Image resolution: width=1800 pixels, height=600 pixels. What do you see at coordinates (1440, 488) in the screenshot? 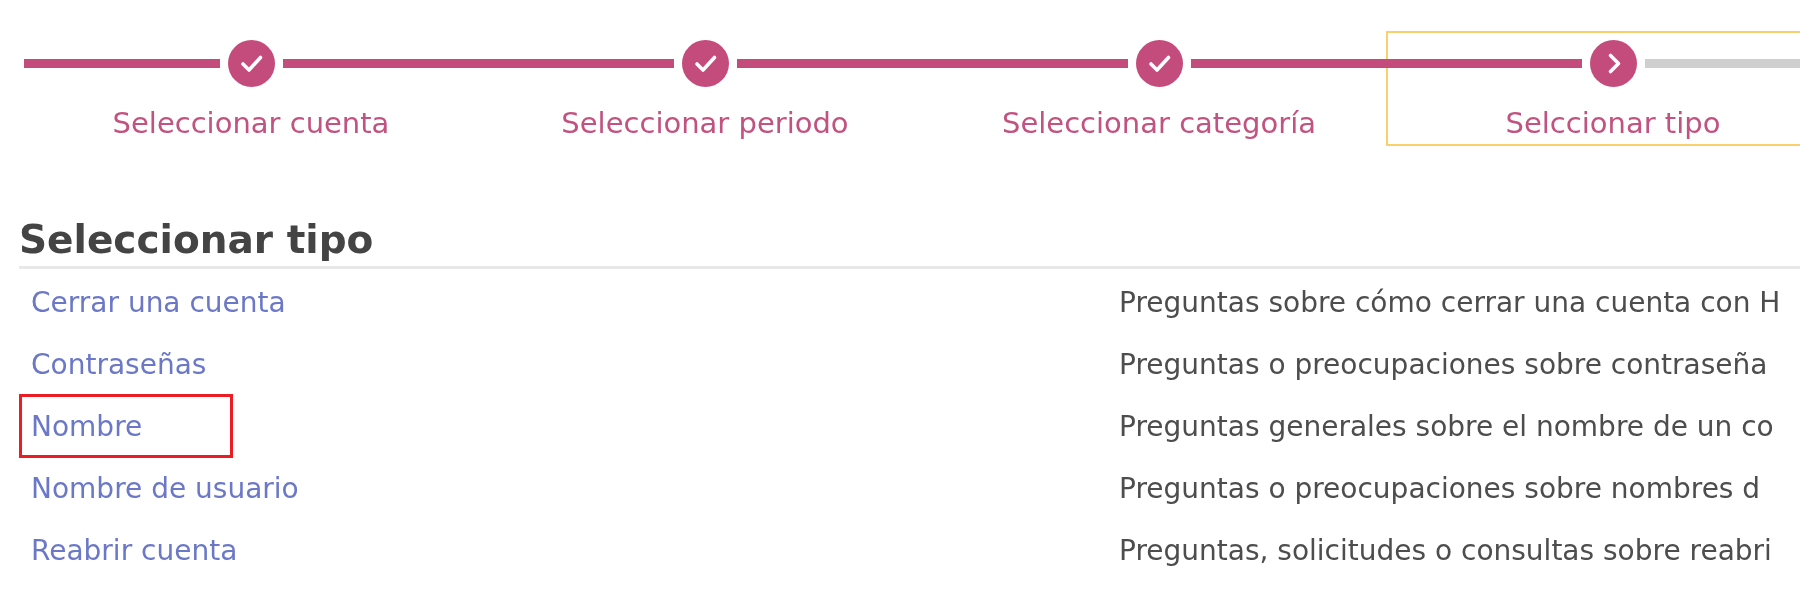
I see `type-description: Preguntas o preocupaciones sobre nombres d` at bounding box center [1440, 488].